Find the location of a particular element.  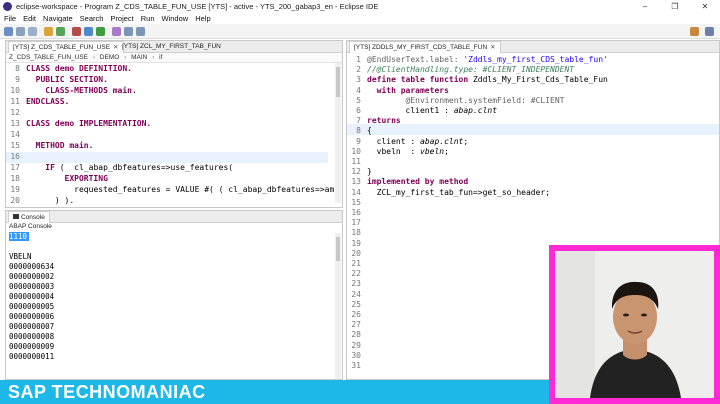

console-row: 0000000007 is located at coordinates (32, 326).